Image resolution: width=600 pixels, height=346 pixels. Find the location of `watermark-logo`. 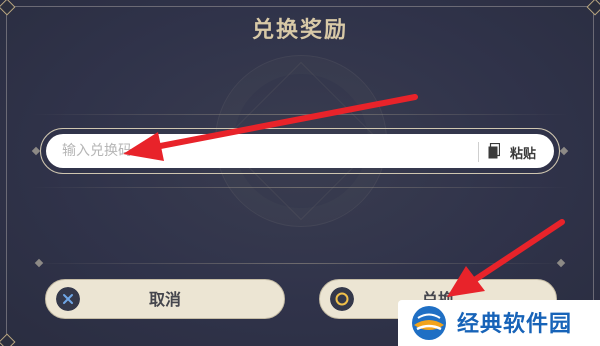

watermark-logo is located at coordinates (429, 323).